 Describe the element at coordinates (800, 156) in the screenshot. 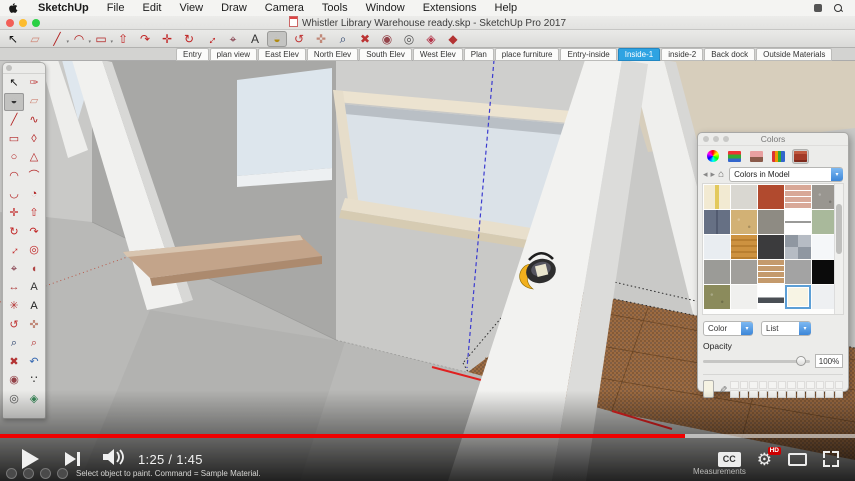

I see `brick-materials-tab` at that location.